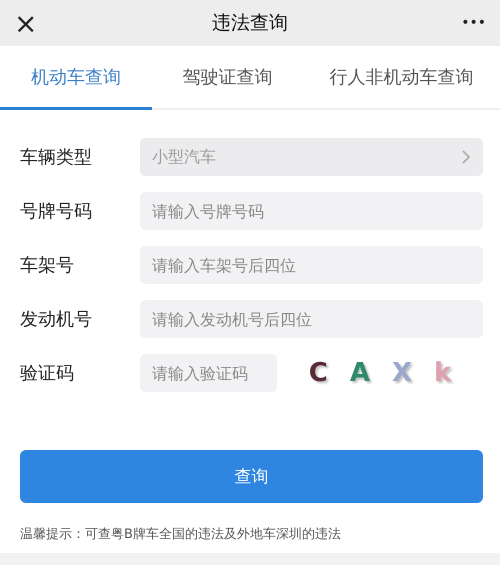  I want to click on captcha-image: C A X k, so click(380, 373).